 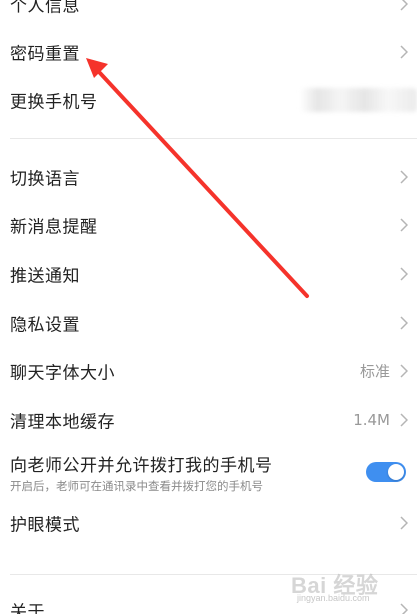 What do you see at coordinates (54, 102) in the screenshot?
I see `settings-item-label: 更换手机号` at bounding box center [54, 102].